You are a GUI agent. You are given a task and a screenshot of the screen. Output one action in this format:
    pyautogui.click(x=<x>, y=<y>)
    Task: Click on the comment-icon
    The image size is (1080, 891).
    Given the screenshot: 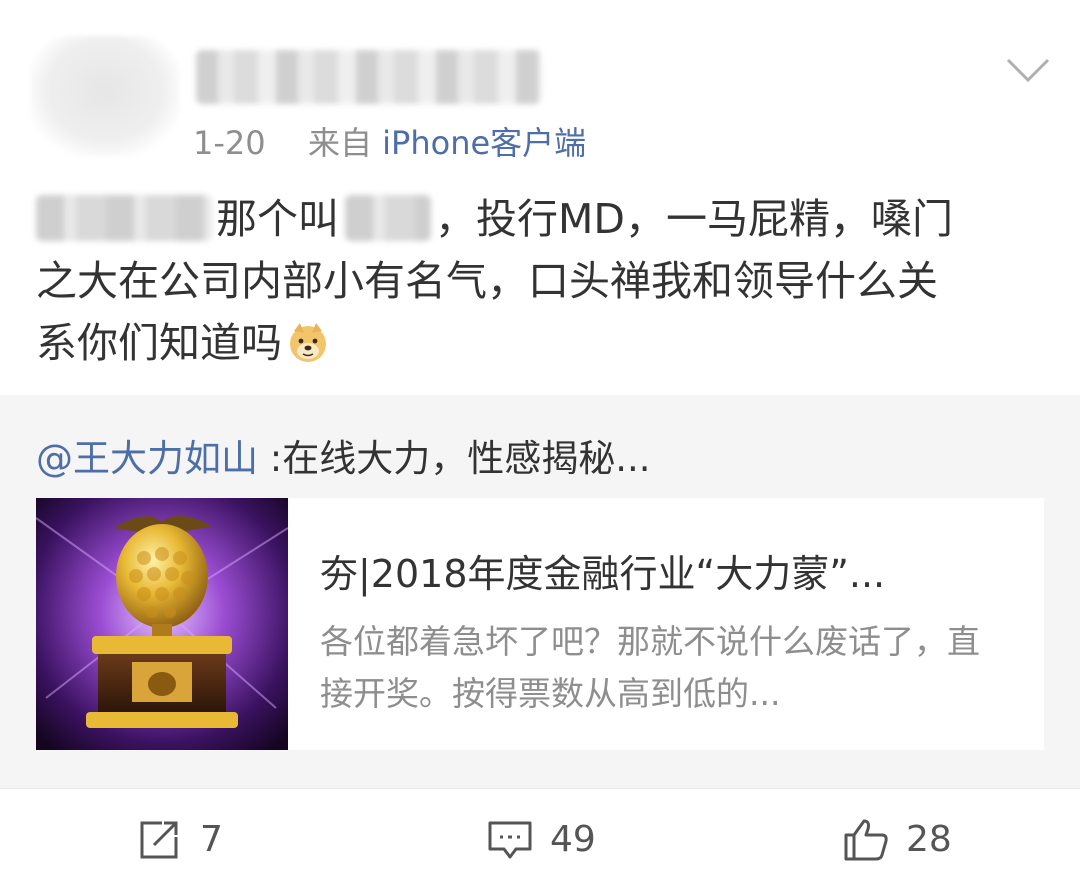 What is the action you would take?
    pyautogui.click(x=510, y=839)
    